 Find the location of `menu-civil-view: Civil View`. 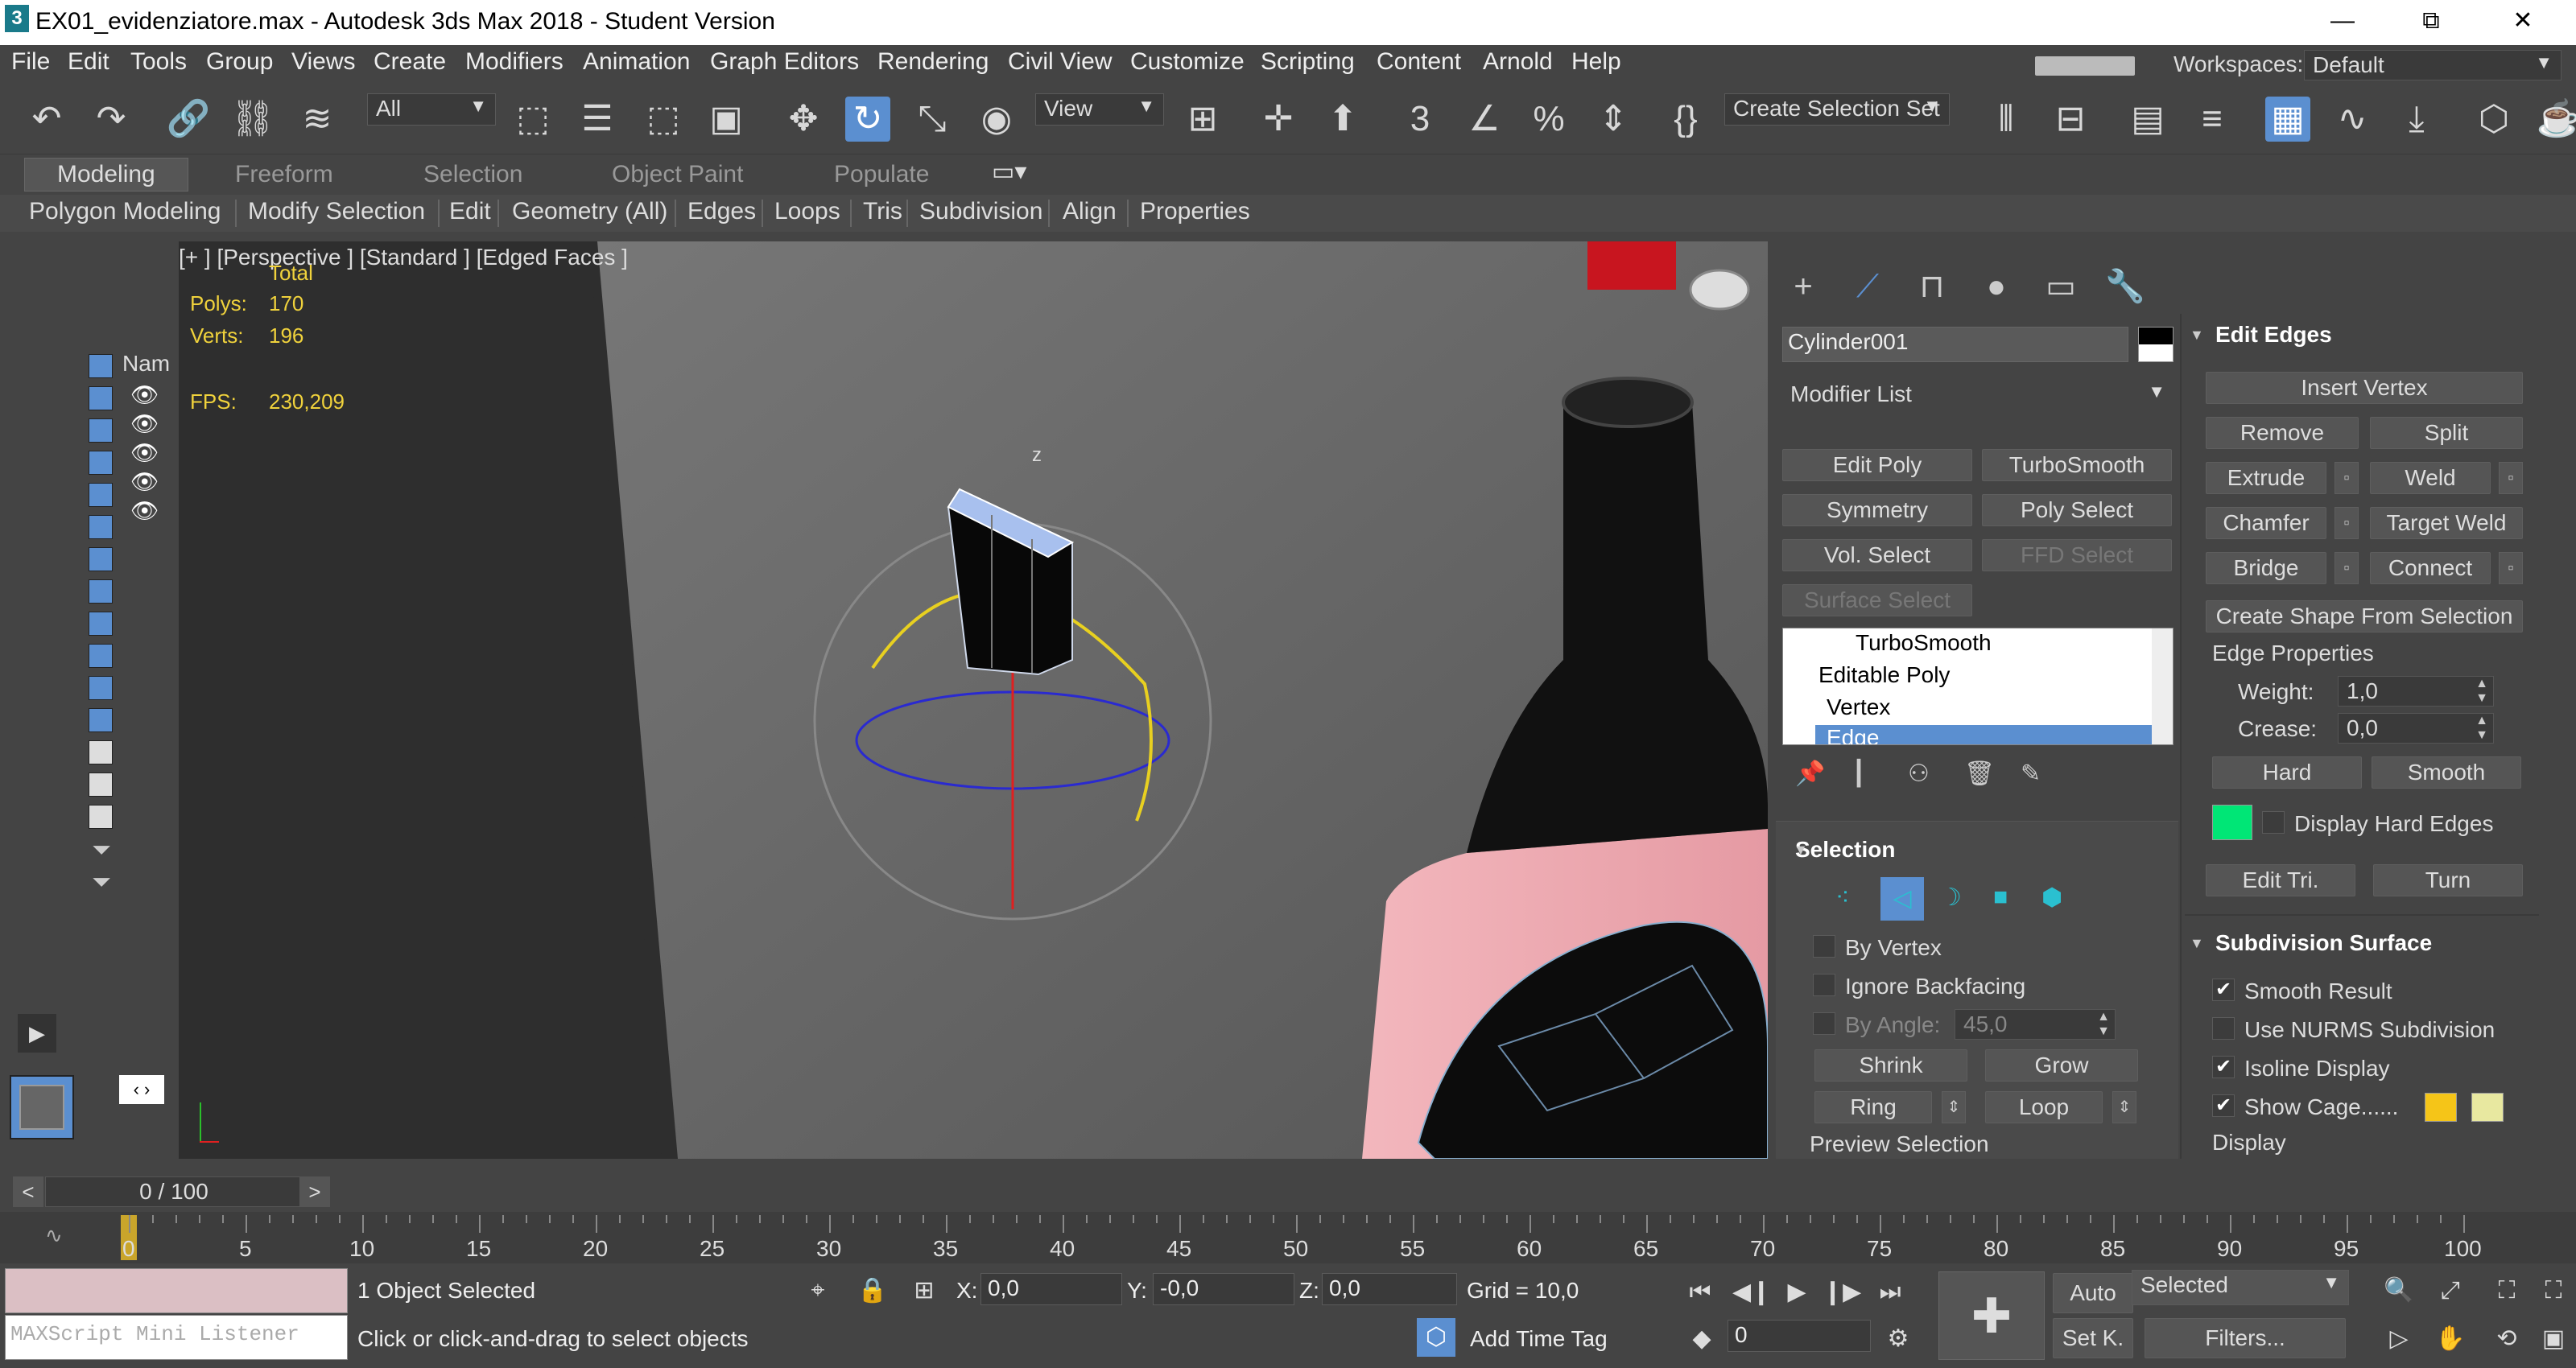

menu-civil-view: Civil View is located at coordinates (1060, 62).